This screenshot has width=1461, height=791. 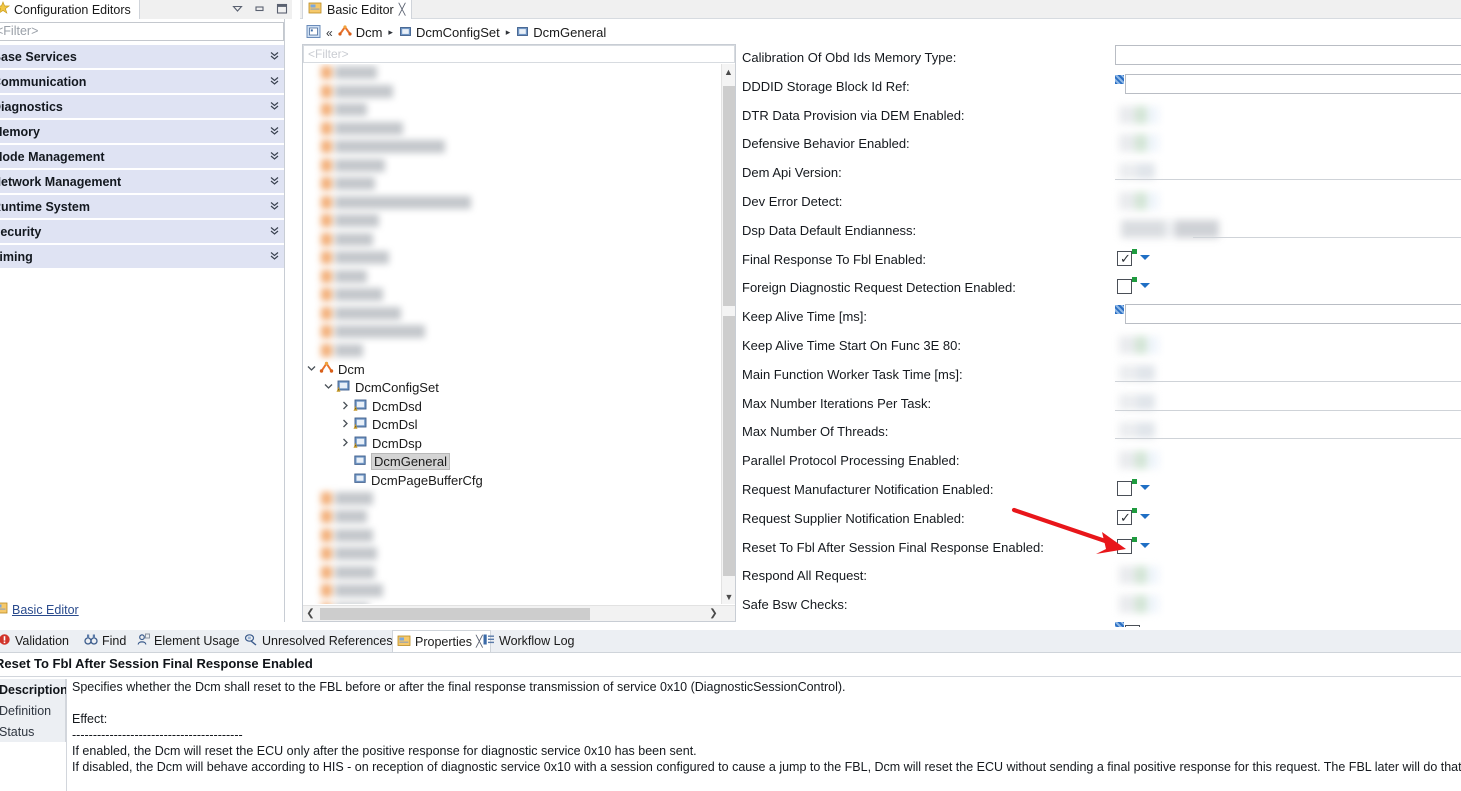 I want to click on sidebar-section-memory: Memory, so click(x=142, y=132).